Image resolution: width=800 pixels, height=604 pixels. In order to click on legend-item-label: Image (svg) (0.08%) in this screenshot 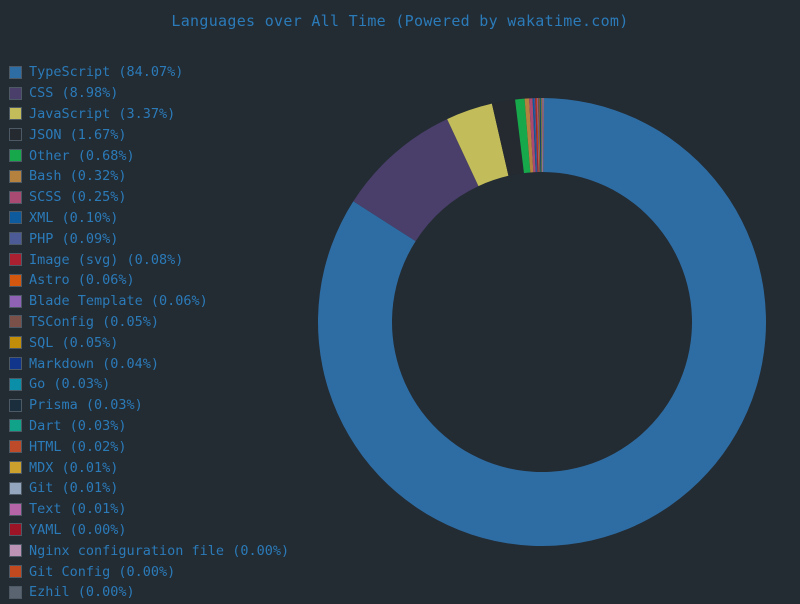, I will do `click(106, 260)`.